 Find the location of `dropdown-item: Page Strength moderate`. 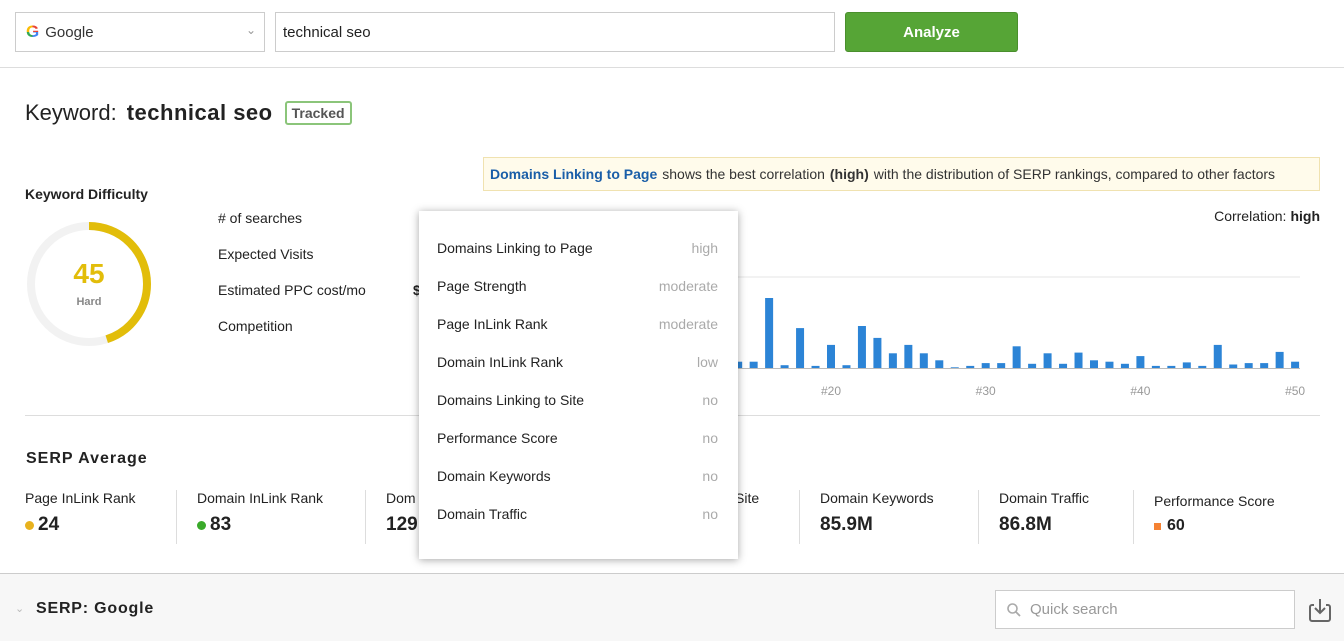

dropdown-item: Page Strength moderate is located at coordinates (577, 286).